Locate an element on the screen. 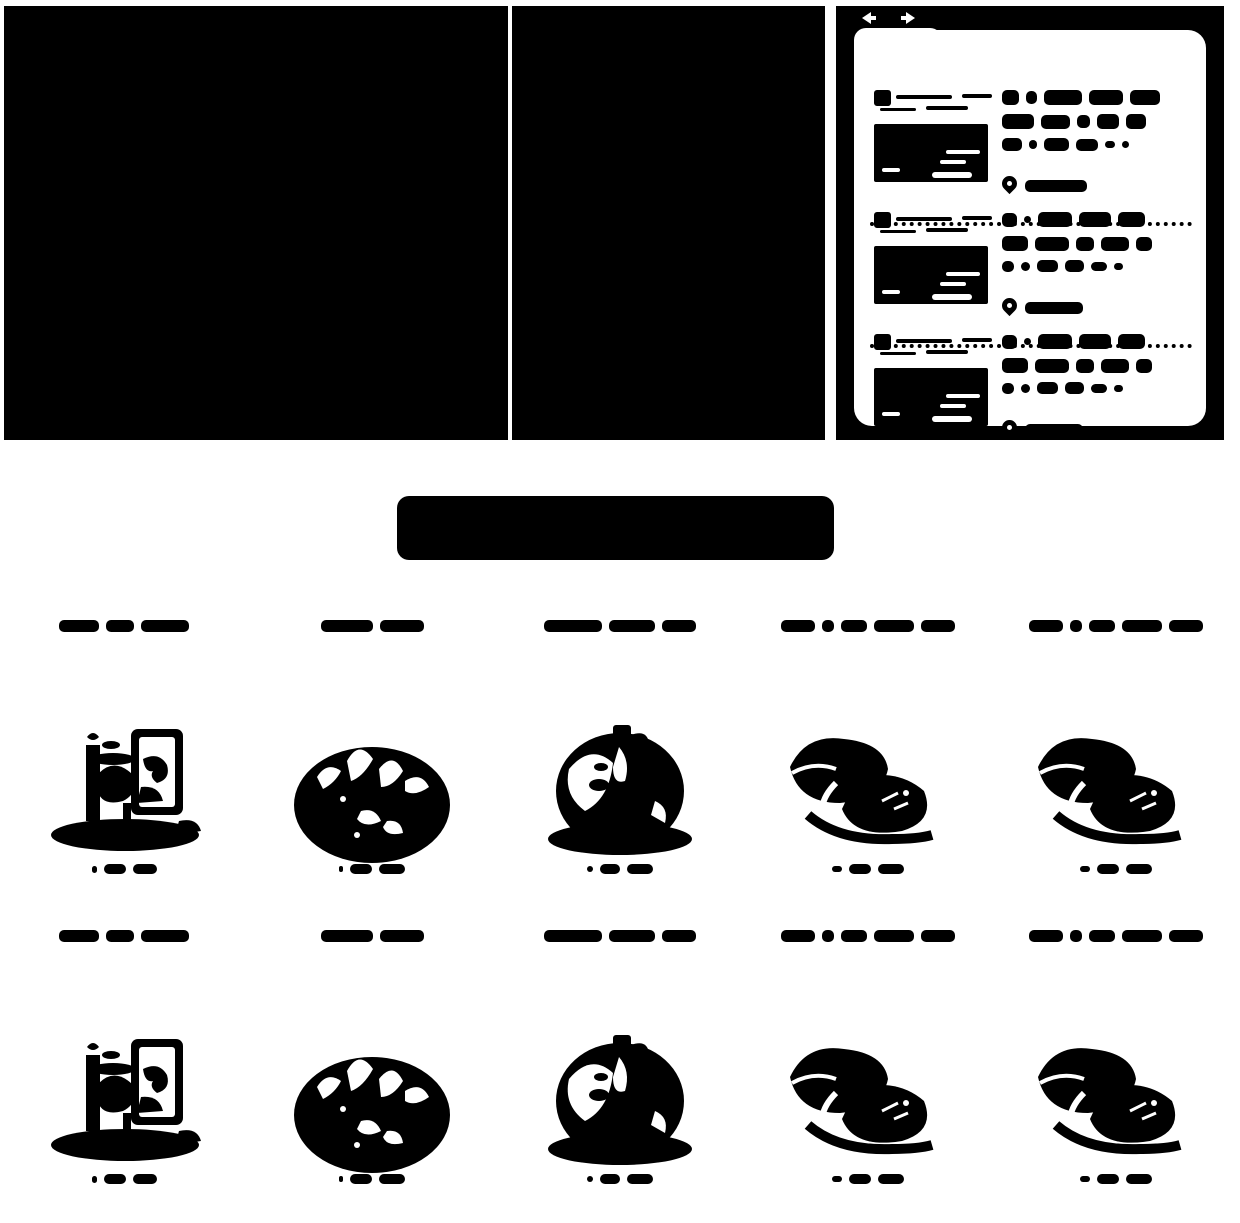 The height and width of the screenshot is (1223, 1240). primary-cta-label is located at coordinates (615, 528).